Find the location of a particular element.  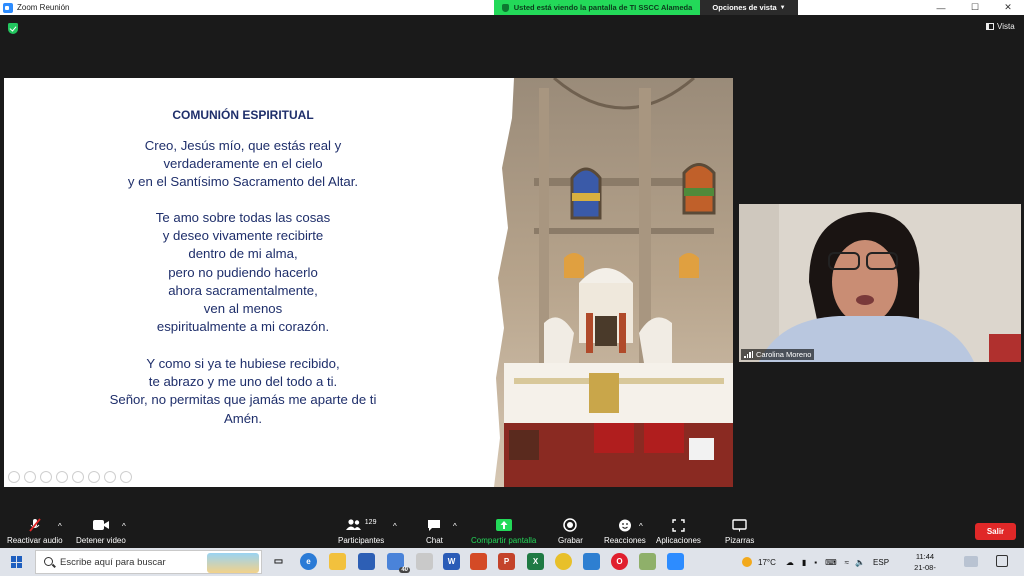

text-line: verdaderamente en el cielo is located at coordinates (243, 164).